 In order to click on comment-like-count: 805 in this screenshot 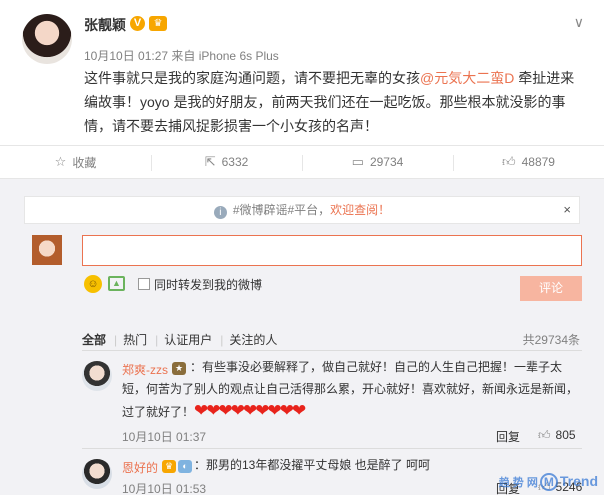, I will do `click(565, 435)`.